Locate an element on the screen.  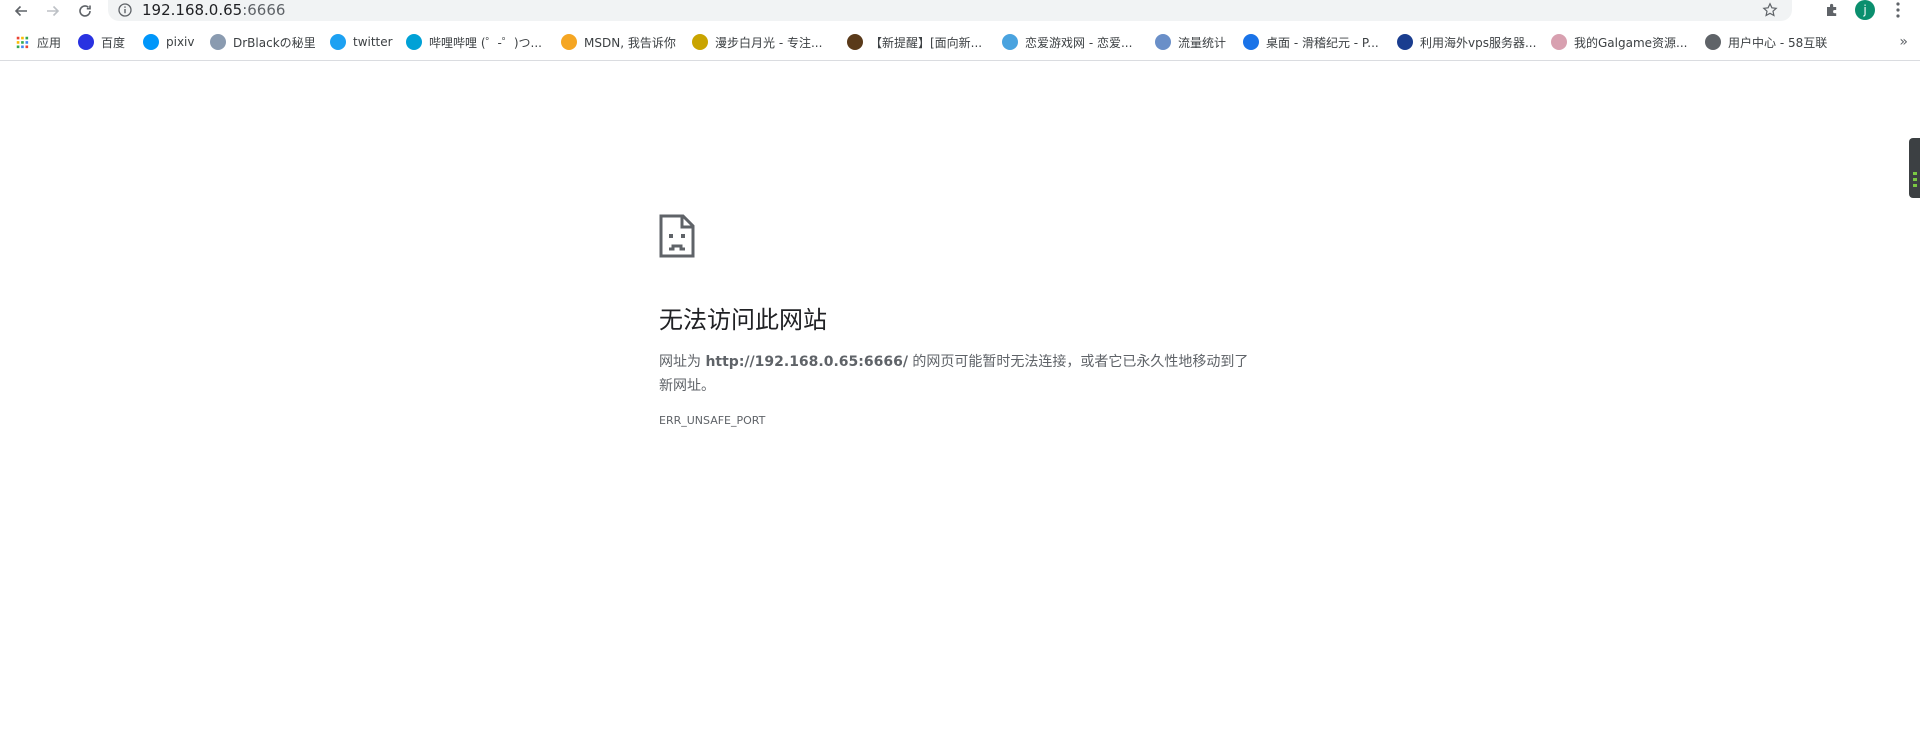
bookmark-item: pixiv is located at coordinates (169, 42).